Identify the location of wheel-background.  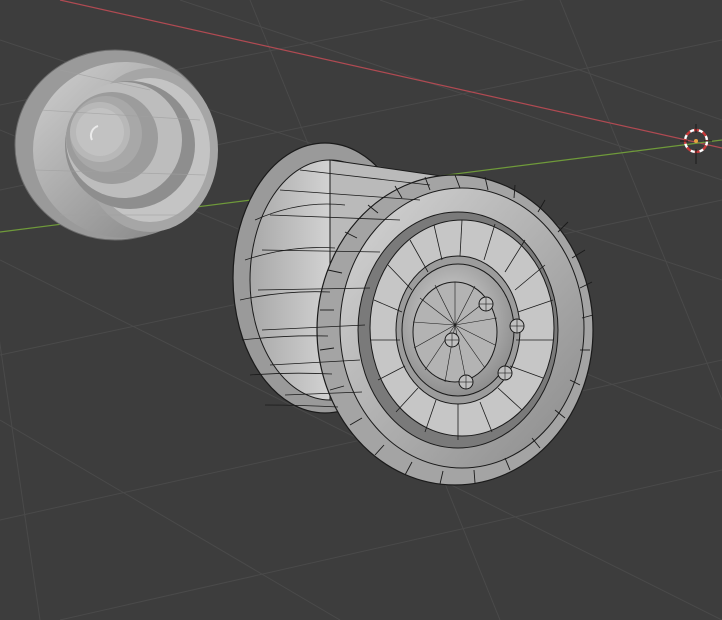
(116, 145).